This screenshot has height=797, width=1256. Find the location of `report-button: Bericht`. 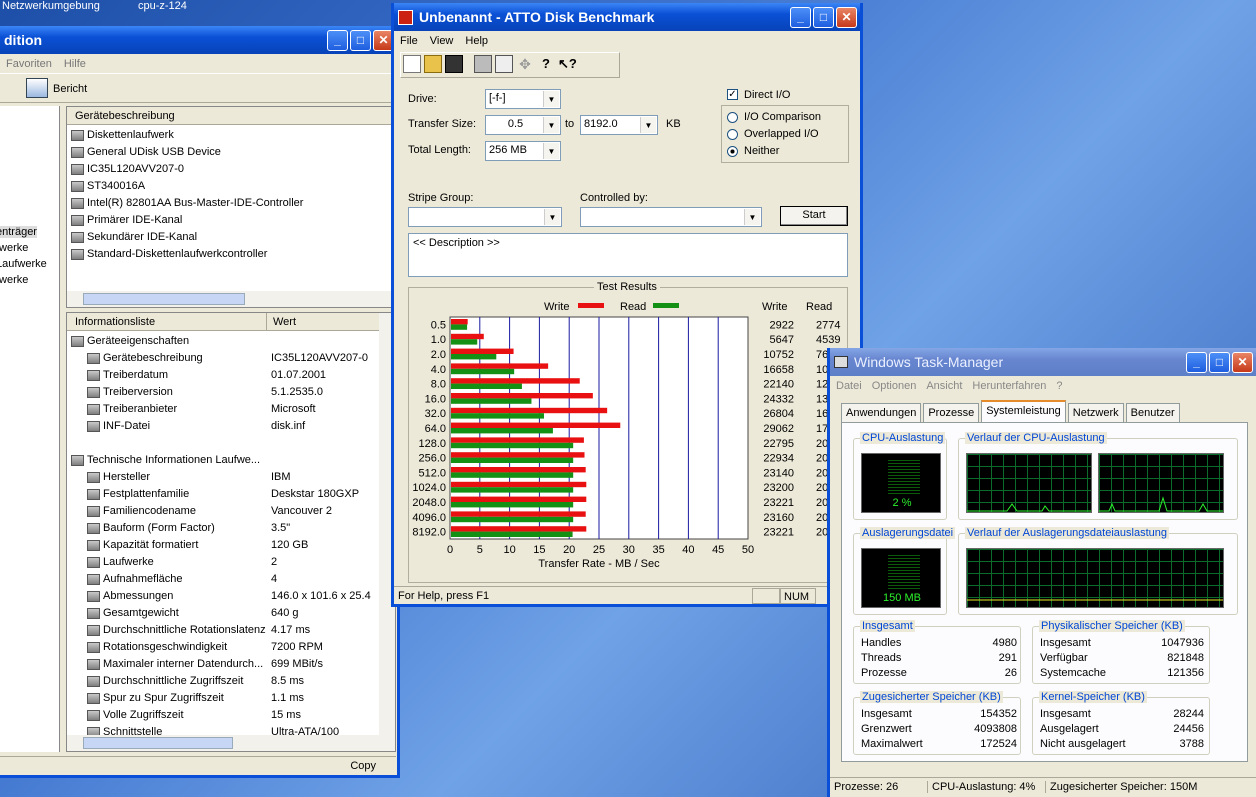

report-button: Bericht is located at coordinates (70, 89).